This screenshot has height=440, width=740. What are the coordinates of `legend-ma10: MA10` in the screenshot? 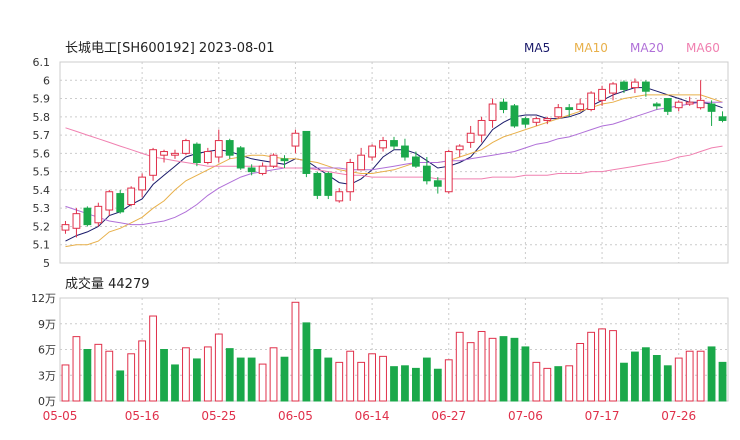 It's located at (591, 48).